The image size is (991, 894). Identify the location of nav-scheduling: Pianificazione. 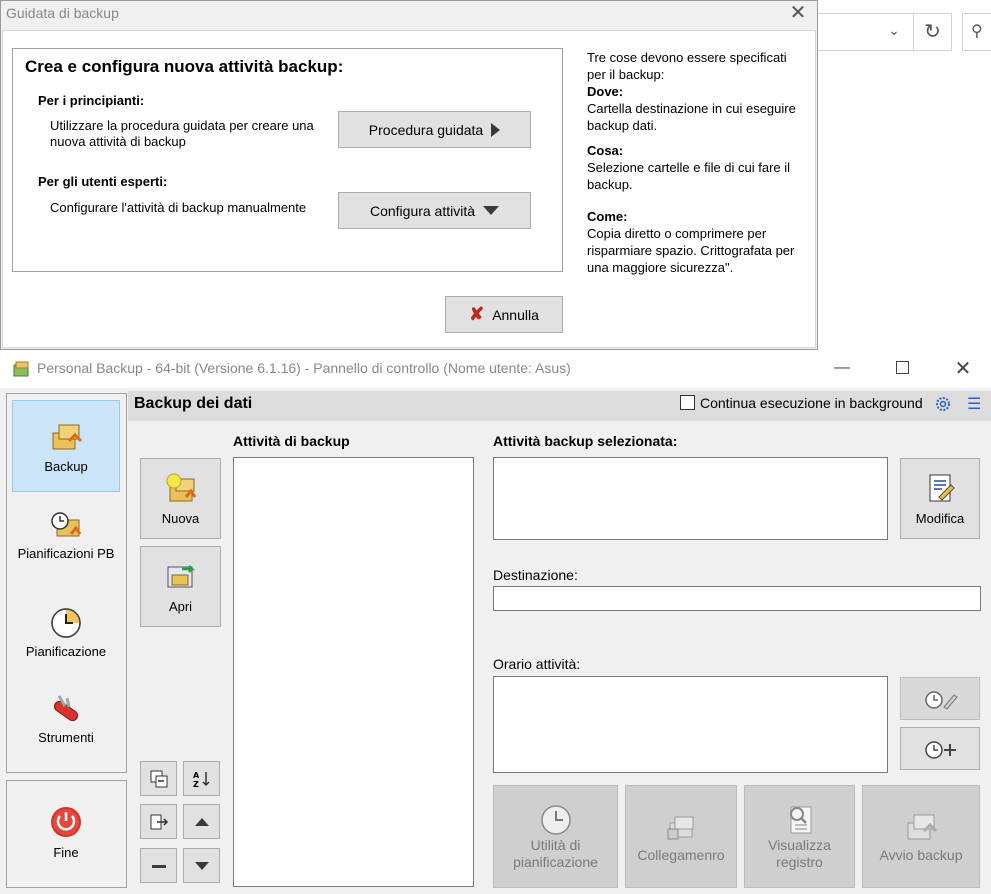
(66, 646).